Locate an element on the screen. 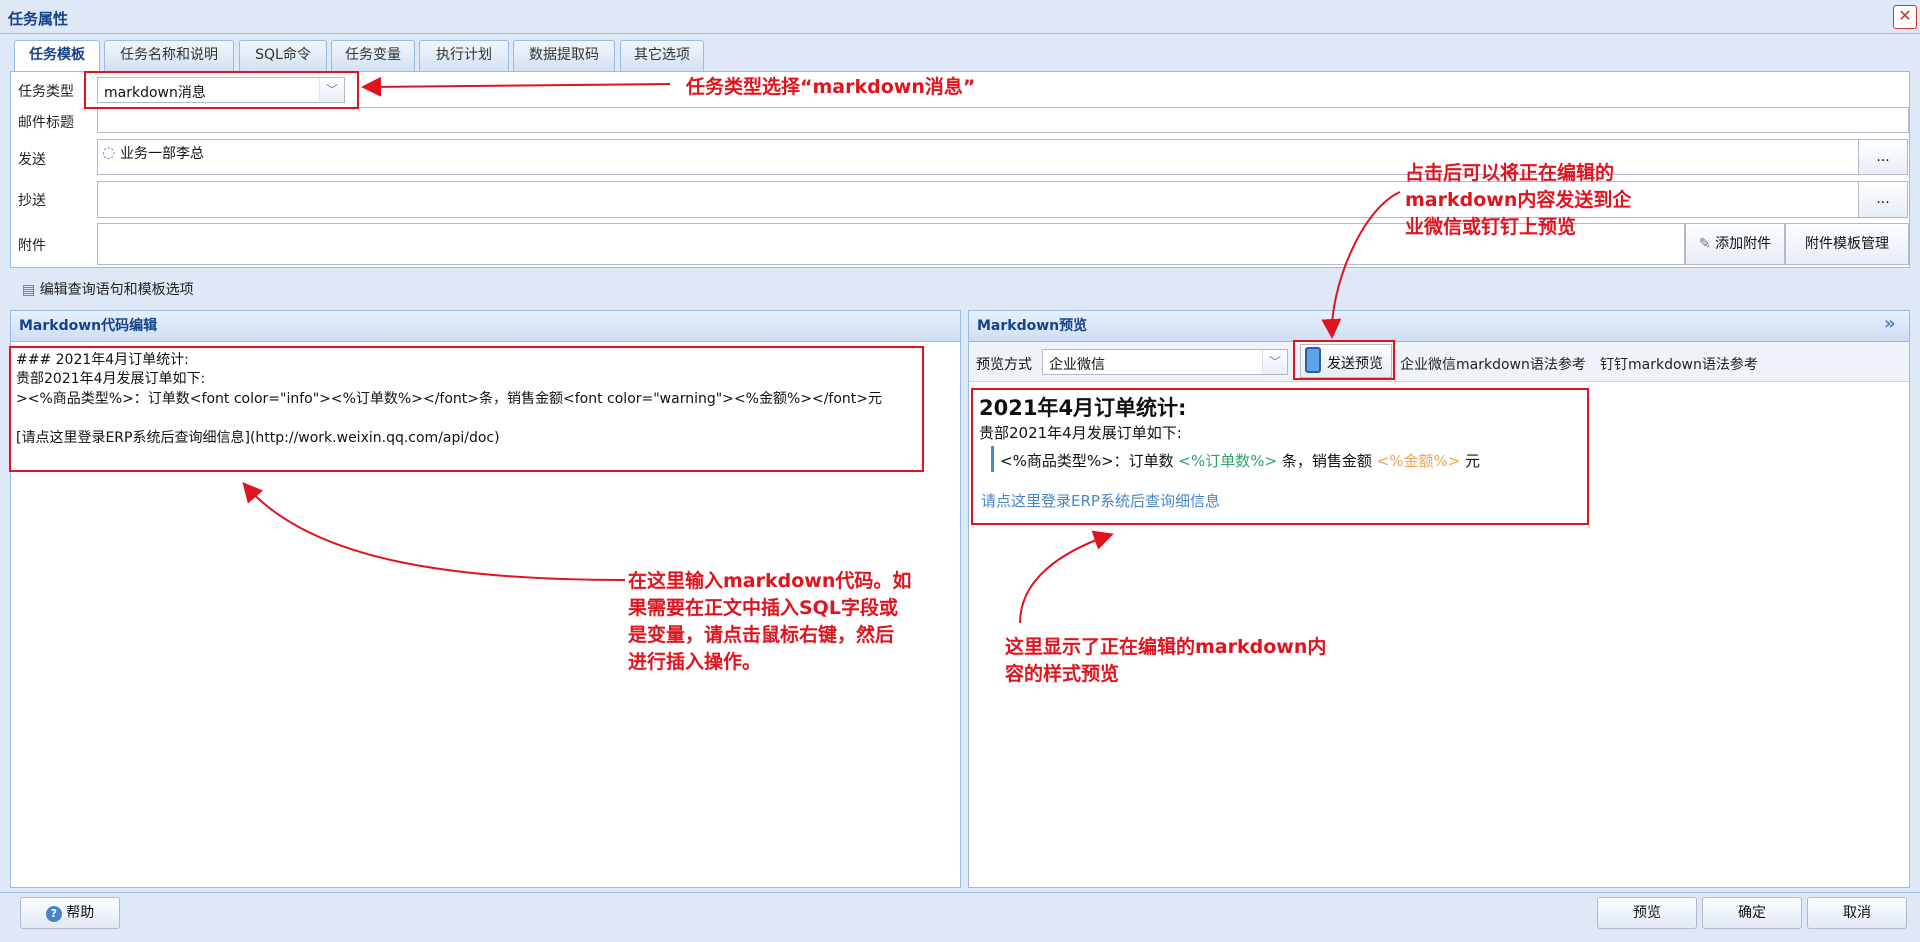 The width and height of the screenshot is (1920, 942). annotation-line: 业微信或钉钉上预览 is located at coordinates (1491, 227).